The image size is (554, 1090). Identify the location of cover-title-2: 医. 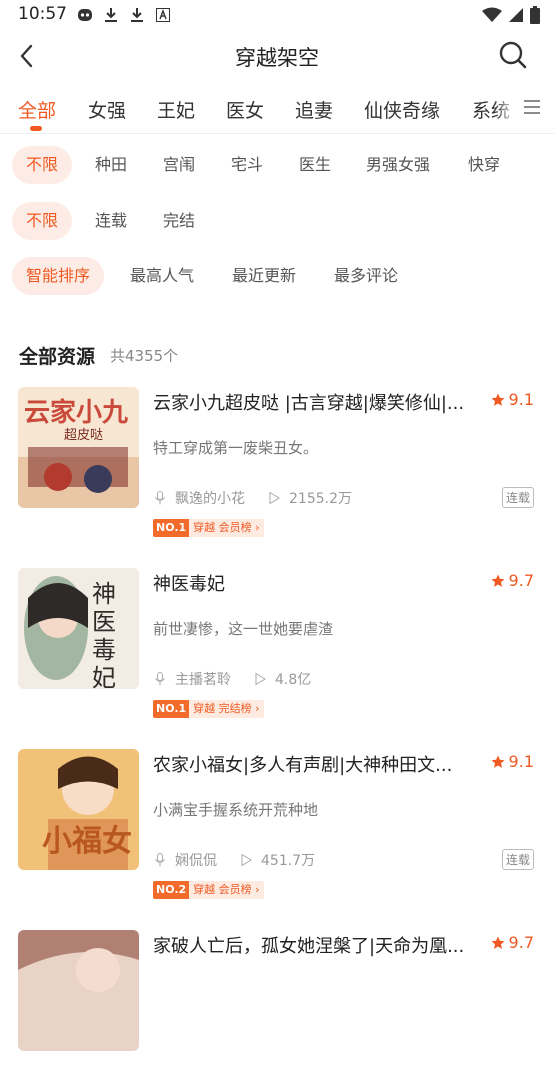
(104, 622).